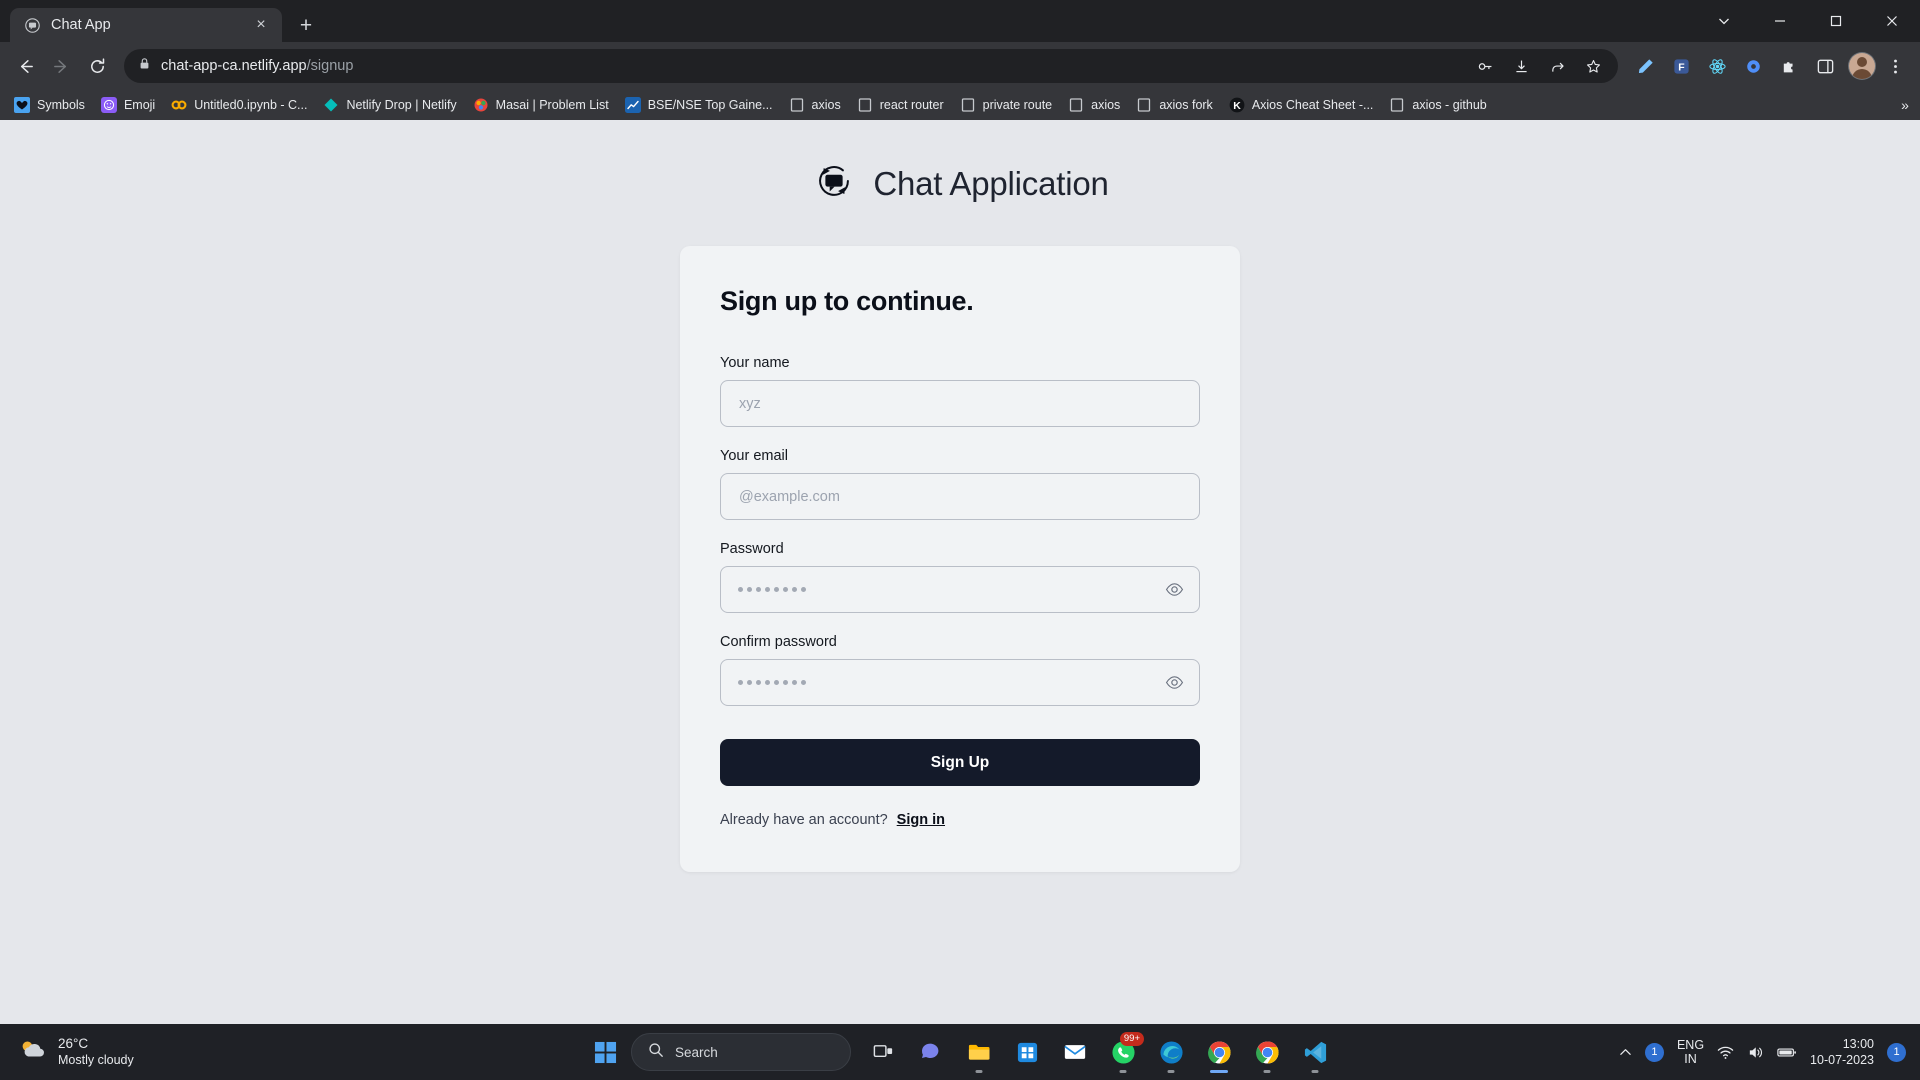 Image resolution: width=1920 pixels, height=1080 pixels. What do you see at coordinates (741, 1052) in the screenshot?
I see `search-input: Search` at bounding box center [741, 1052].